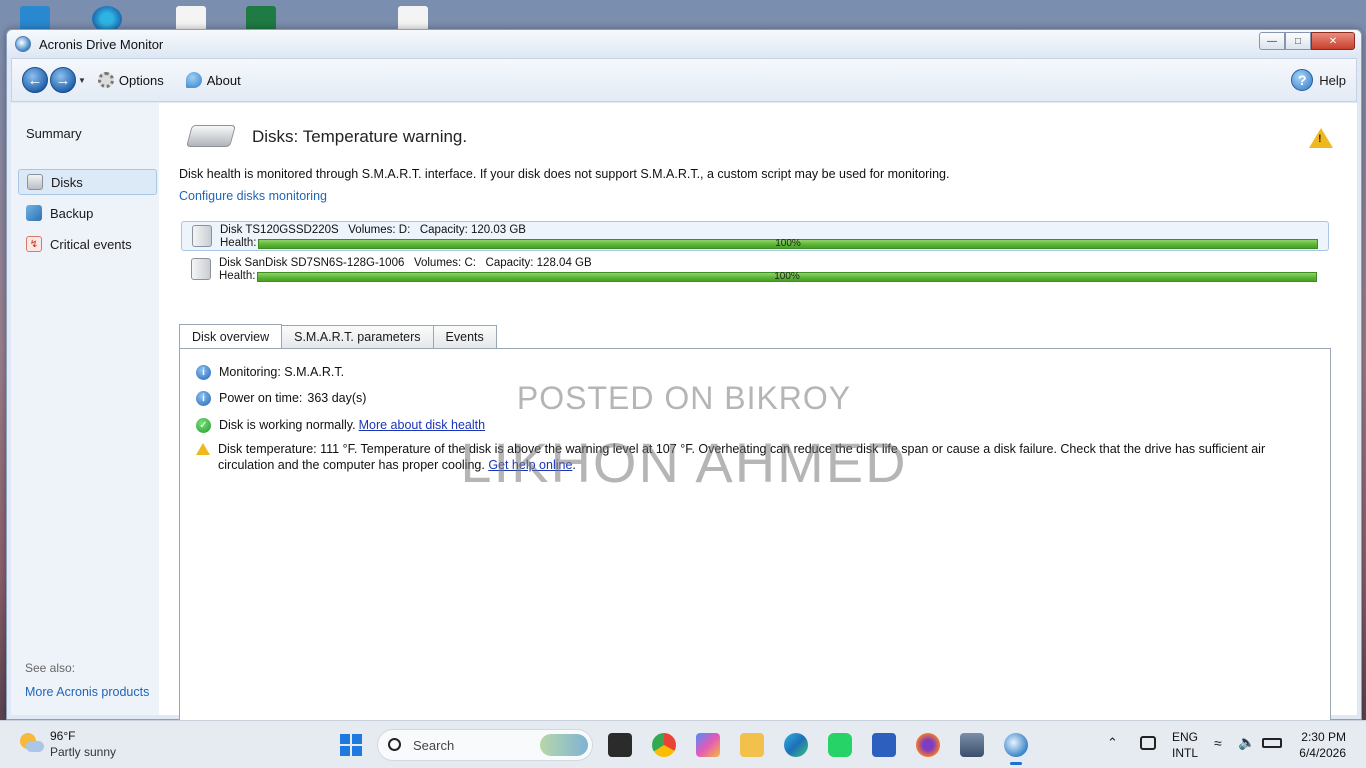  I want to click on gear-icon, so click(105, 80).